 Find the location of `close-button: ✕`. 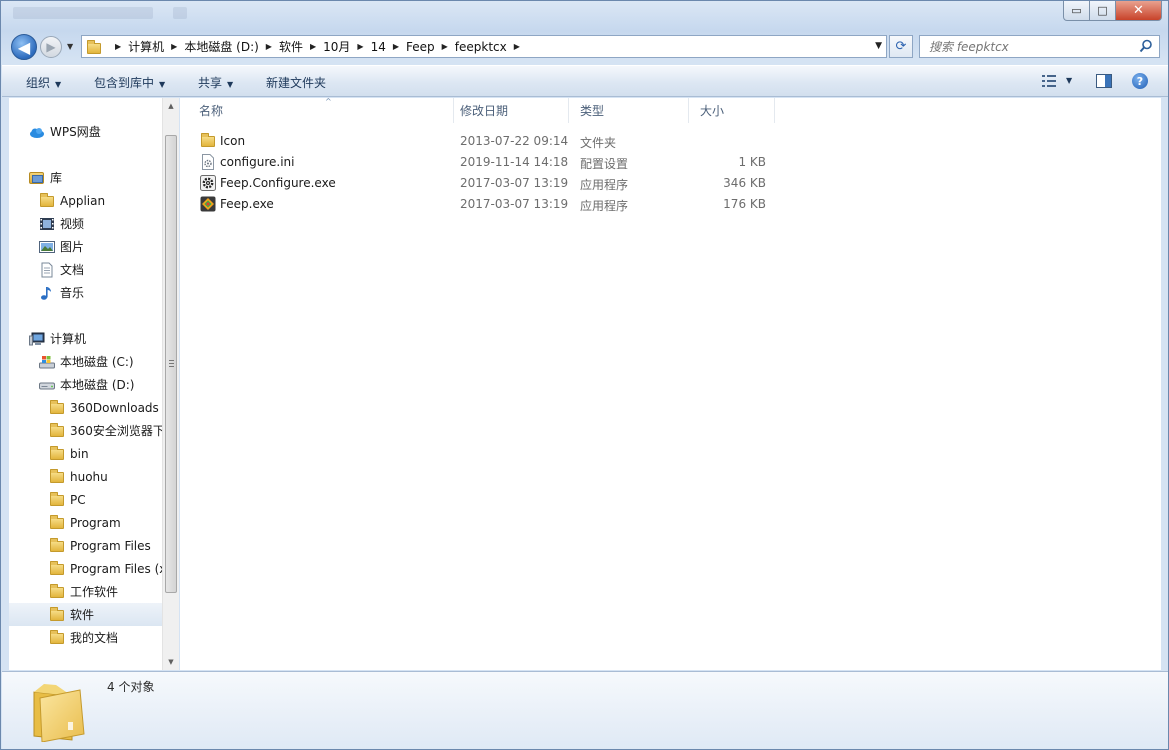

close-button: ✕ is located at coordinates (1139, 11).